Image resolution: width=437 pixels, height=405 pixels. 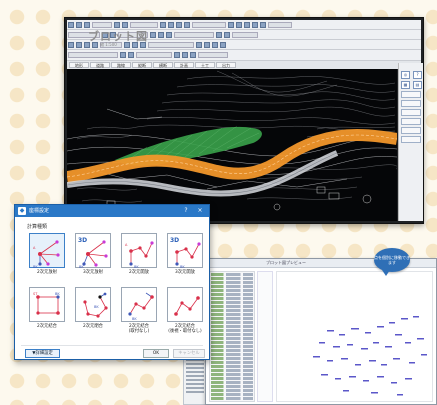 What do you see at coordinates (93, 272) in the screenshot?
I see `calc-type-caption: 3次元放射` at bounding box center [93, 272].